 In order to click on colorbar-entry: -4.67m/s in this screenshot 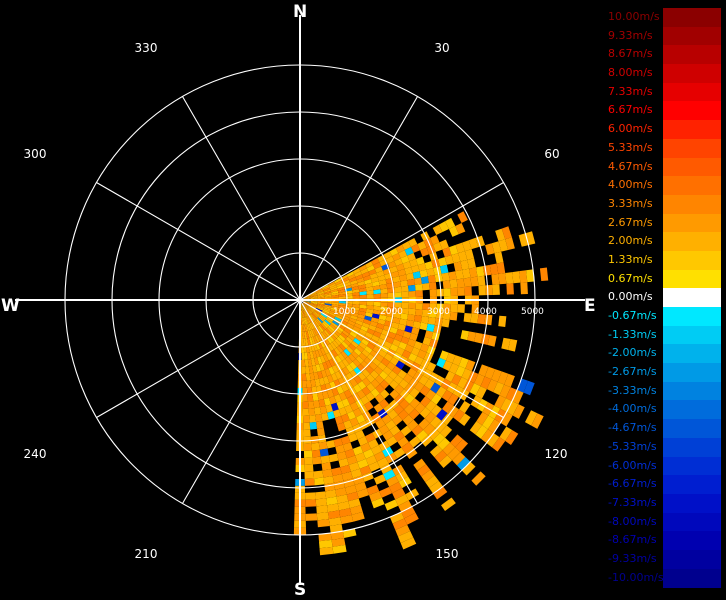, I will do `click(665, 429)`.